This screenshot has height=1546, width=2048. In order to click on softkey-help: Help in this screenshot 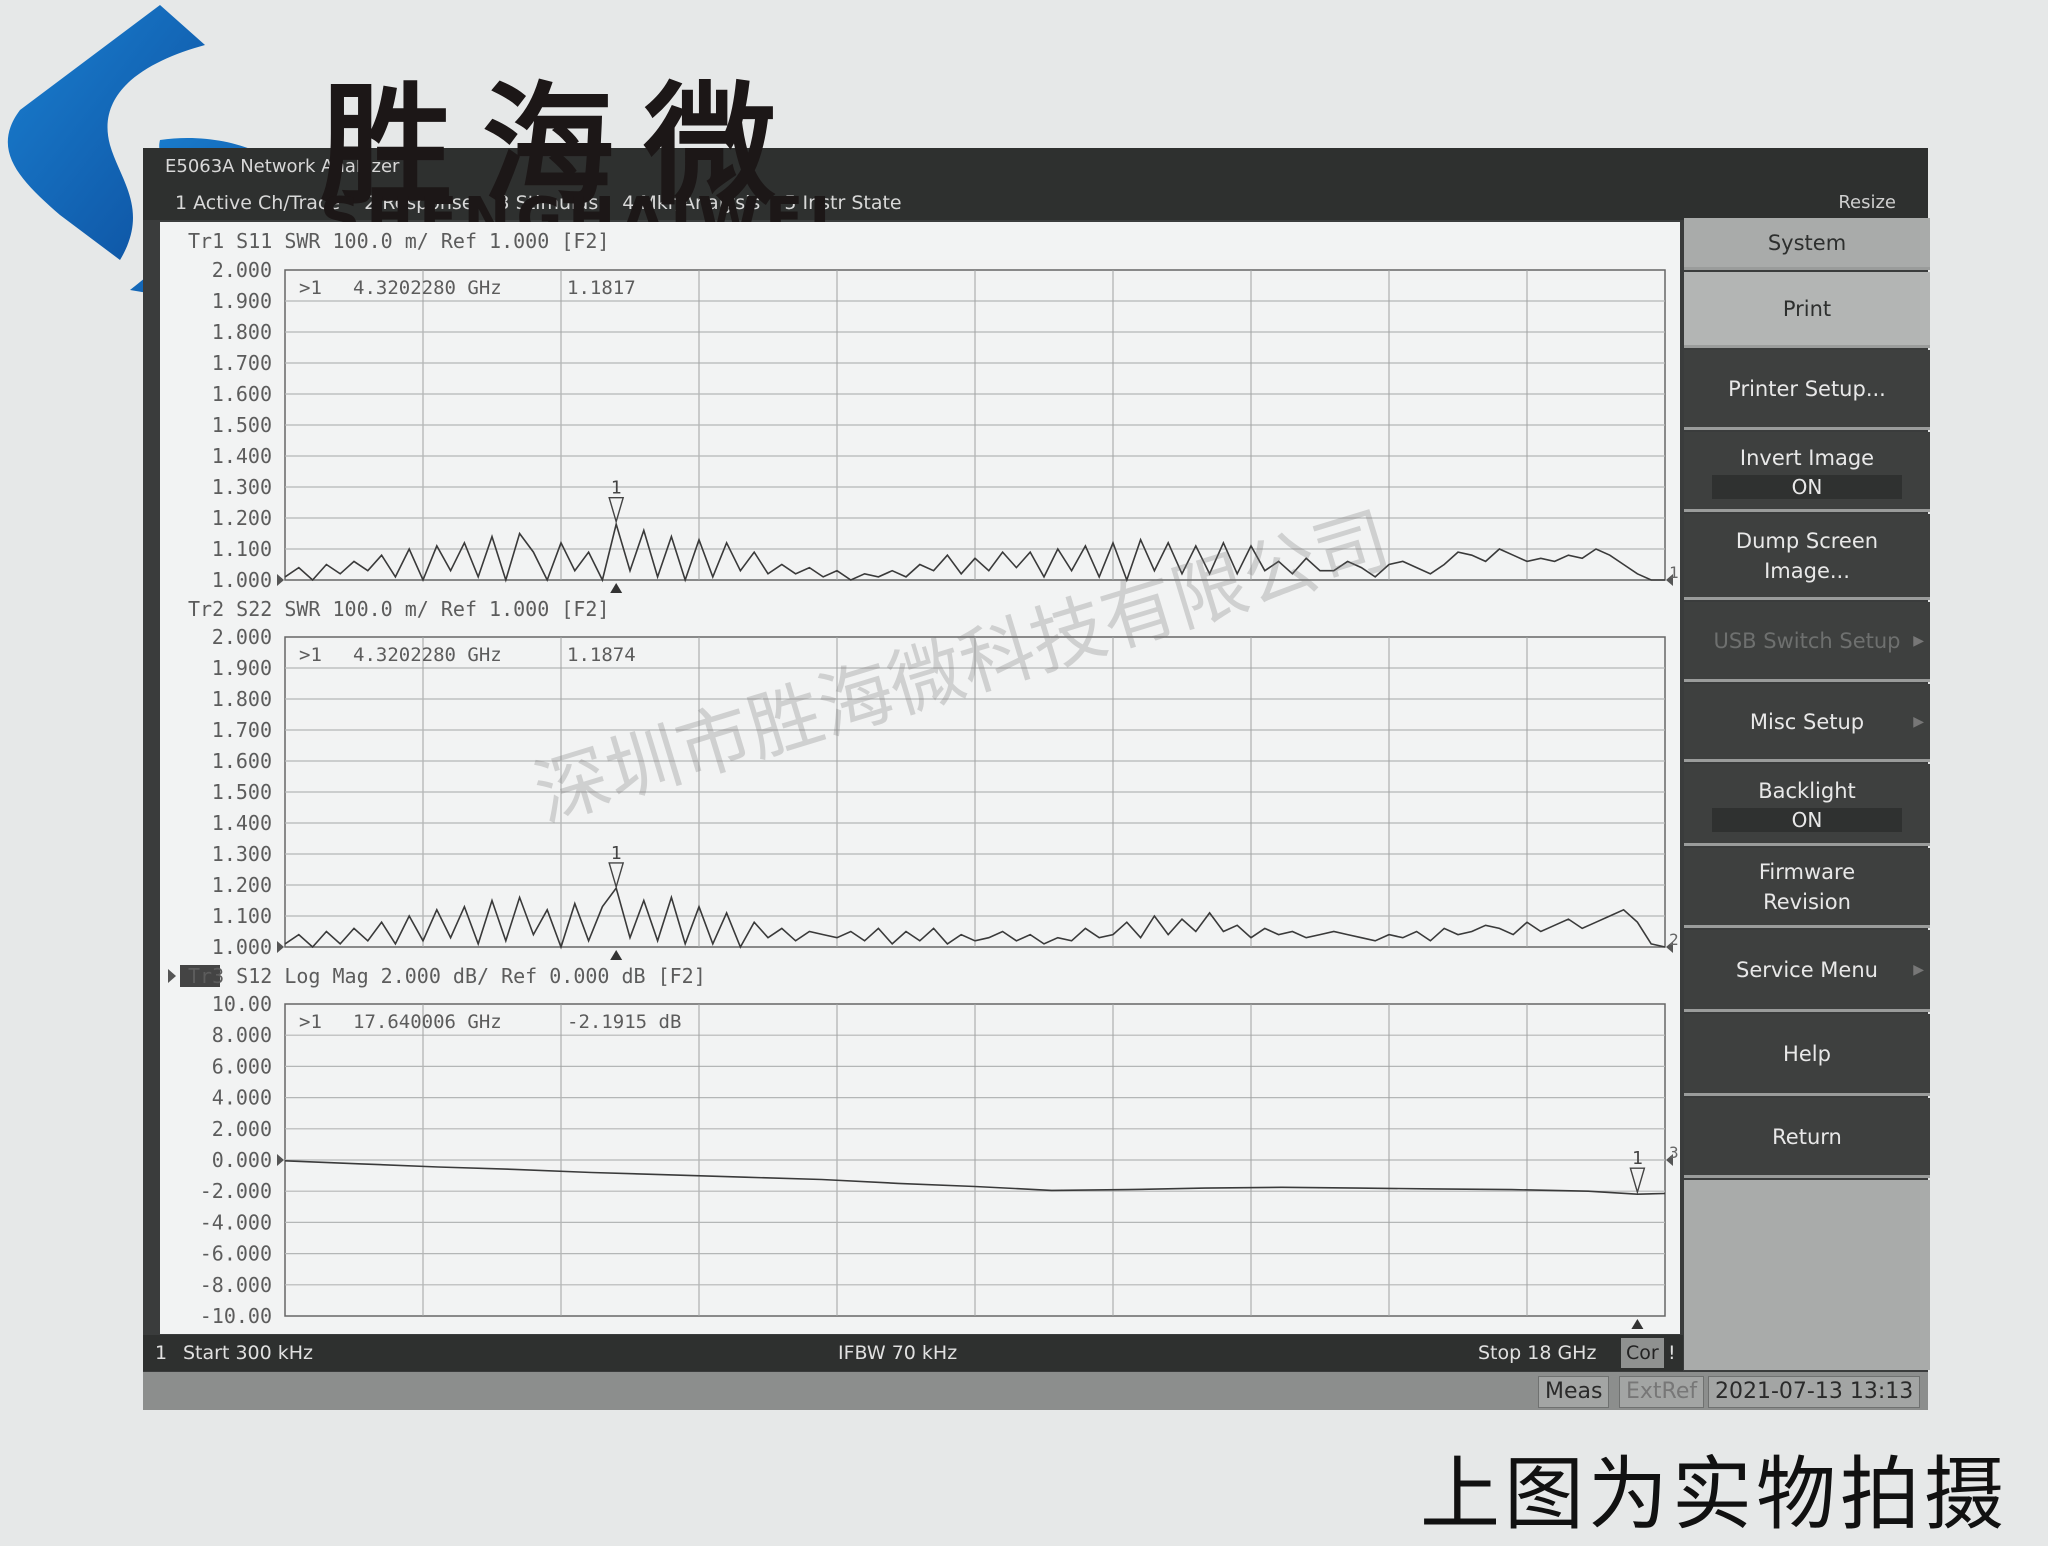, I will do `click(1807, 1055)`.